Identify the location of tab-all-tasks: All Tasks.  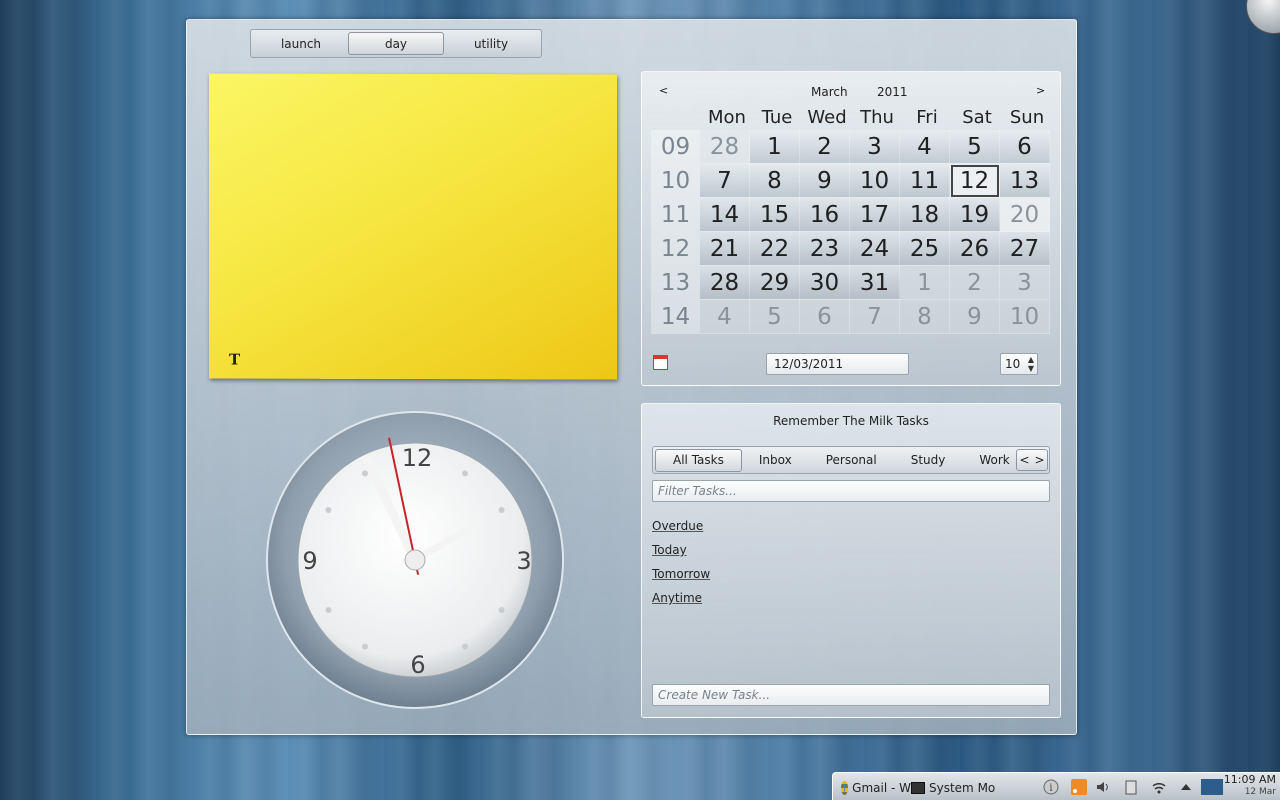
(698, 460).